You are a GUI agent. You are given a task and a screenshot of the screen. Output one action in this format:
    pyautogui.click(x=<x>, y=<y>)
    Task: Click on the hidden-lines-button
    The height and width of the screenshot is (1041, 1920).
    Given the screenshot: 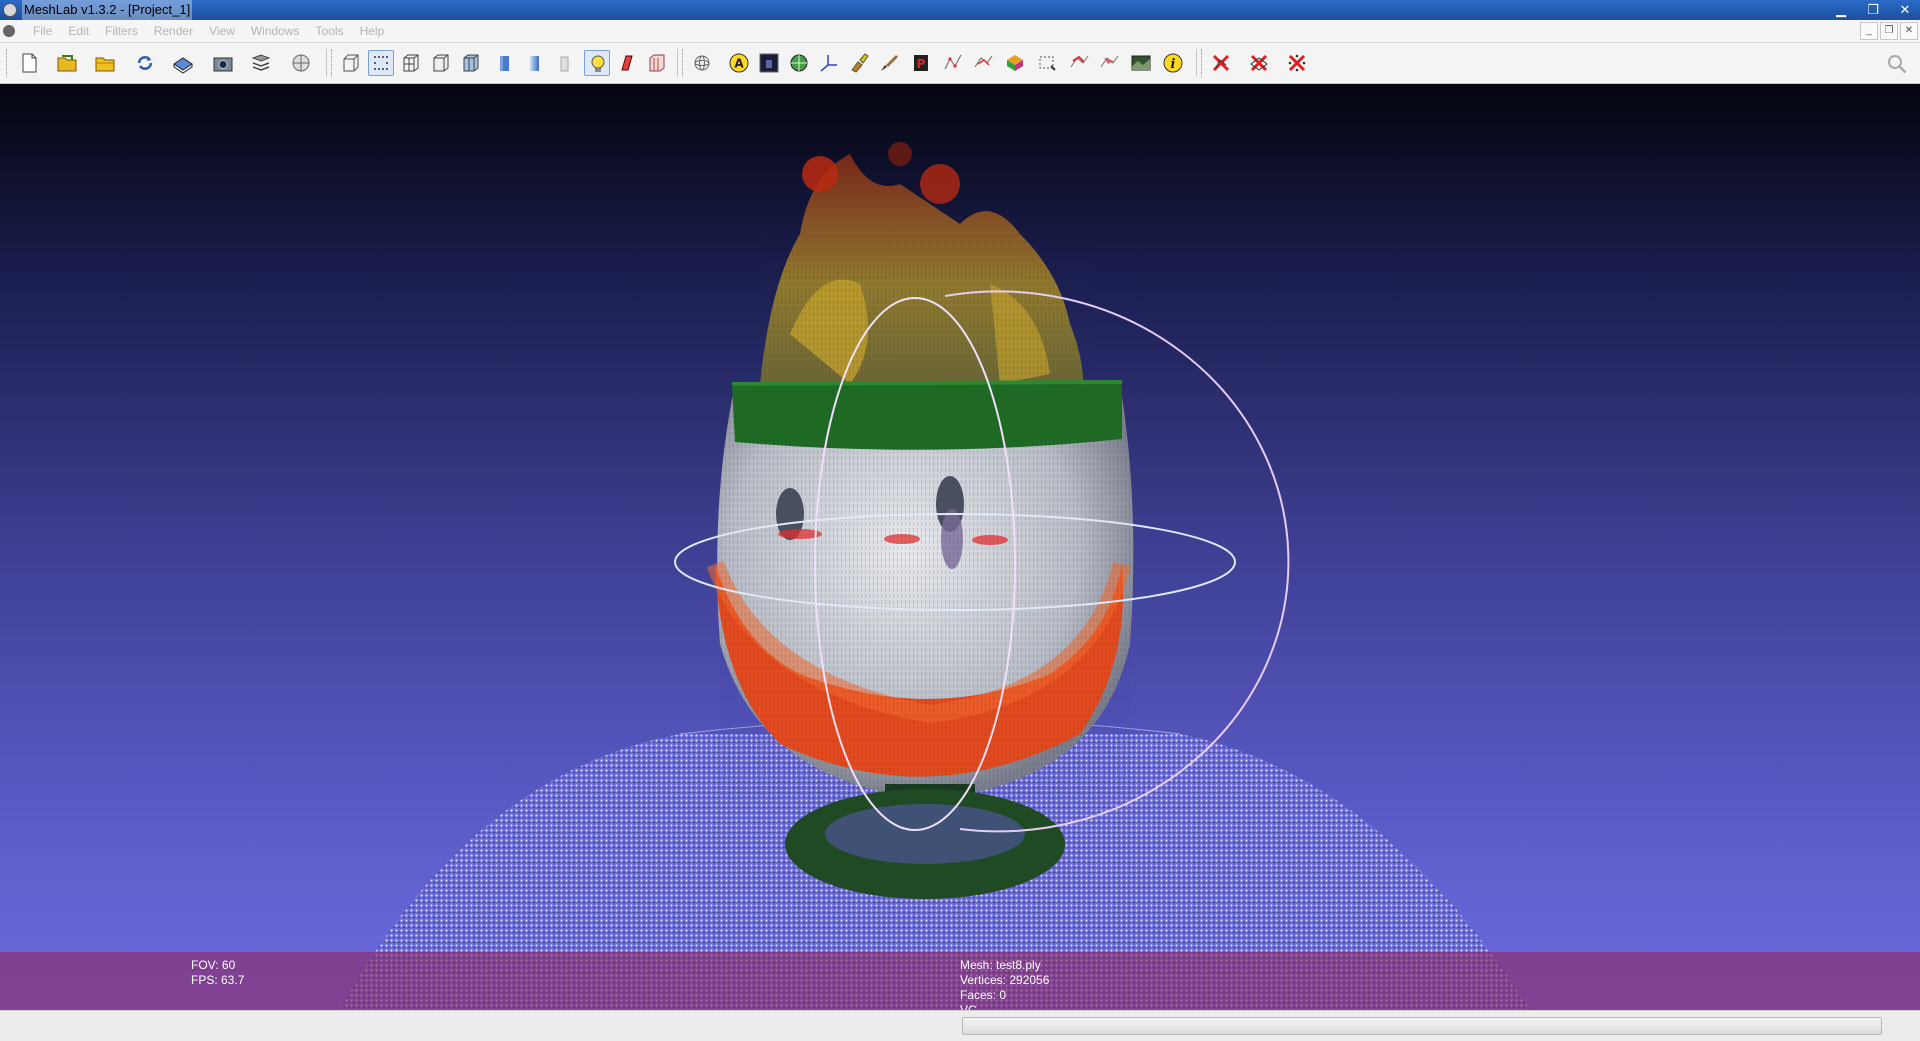 What is the action you would take?
    pyautogui.click(x=441, y=63)
    